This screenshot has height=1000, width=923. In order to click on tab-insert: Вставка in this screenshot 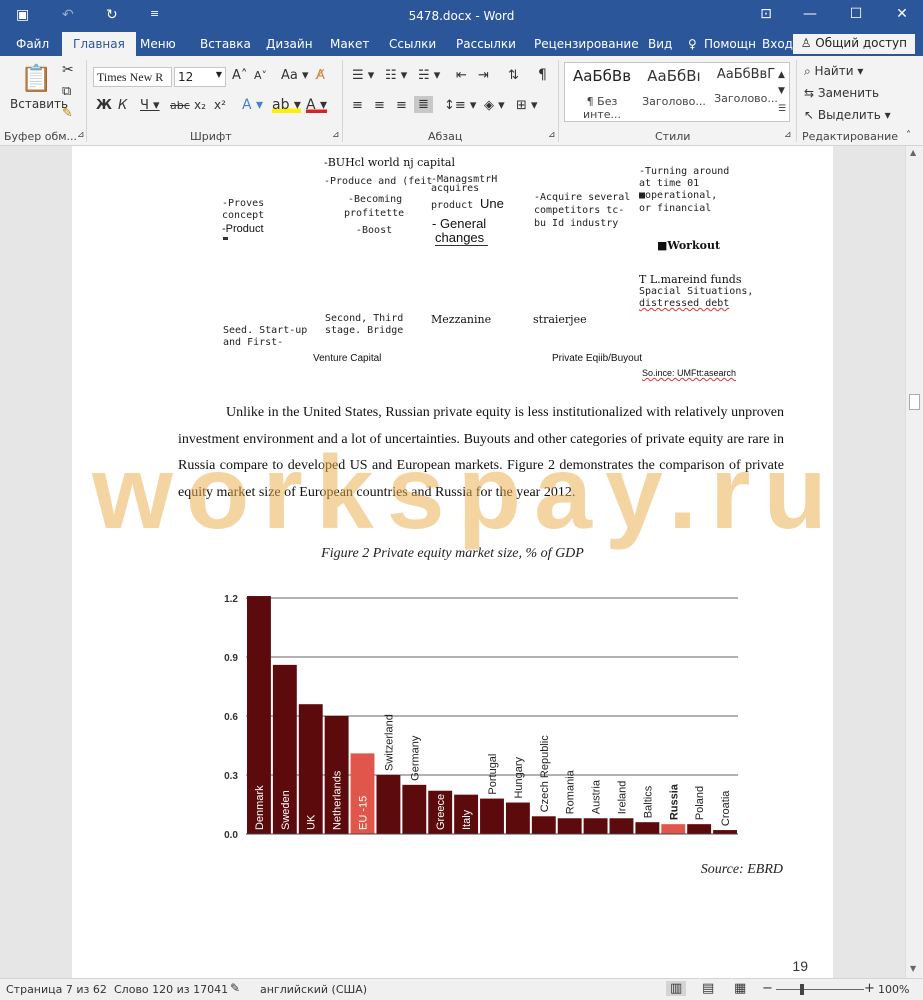, I will do `click(225, 44)`.